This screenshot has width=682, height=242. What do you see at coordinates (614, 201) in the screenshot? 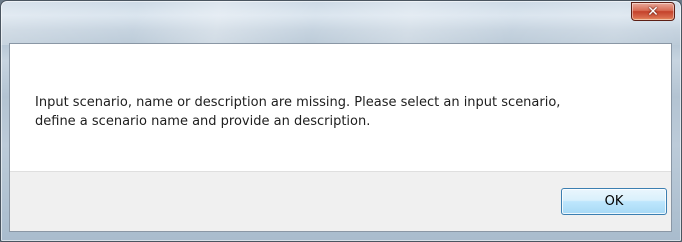
I see `ok-button: OK` at bounding box center [614, 201].